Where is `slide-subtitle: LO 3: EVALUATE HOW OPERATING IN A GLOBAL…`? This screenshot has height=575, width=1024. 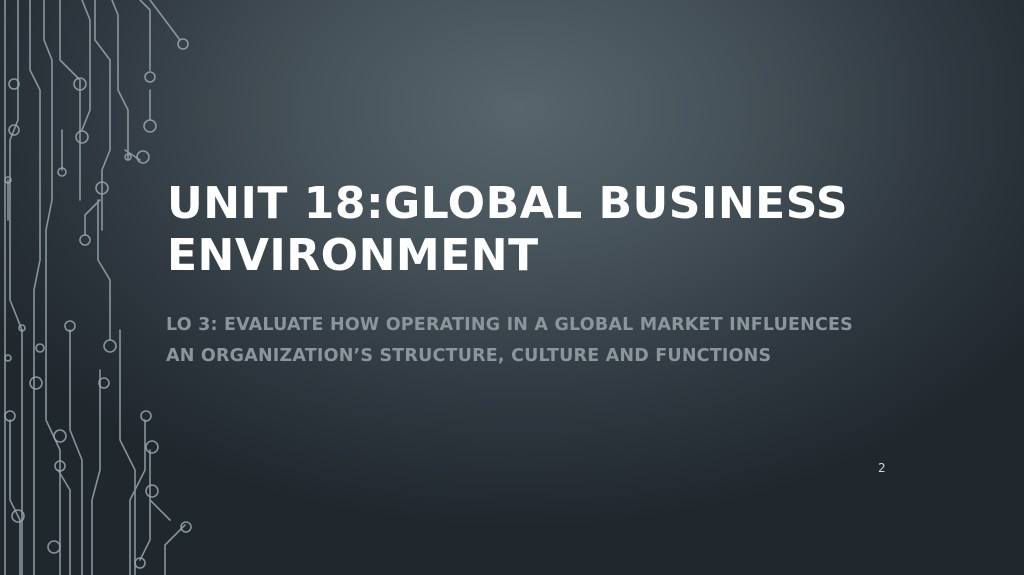
slide-subtitle: LO 3: EVALUATE HOW OPERATING IN A GLOBAL… is located at coordinates (509, 340).